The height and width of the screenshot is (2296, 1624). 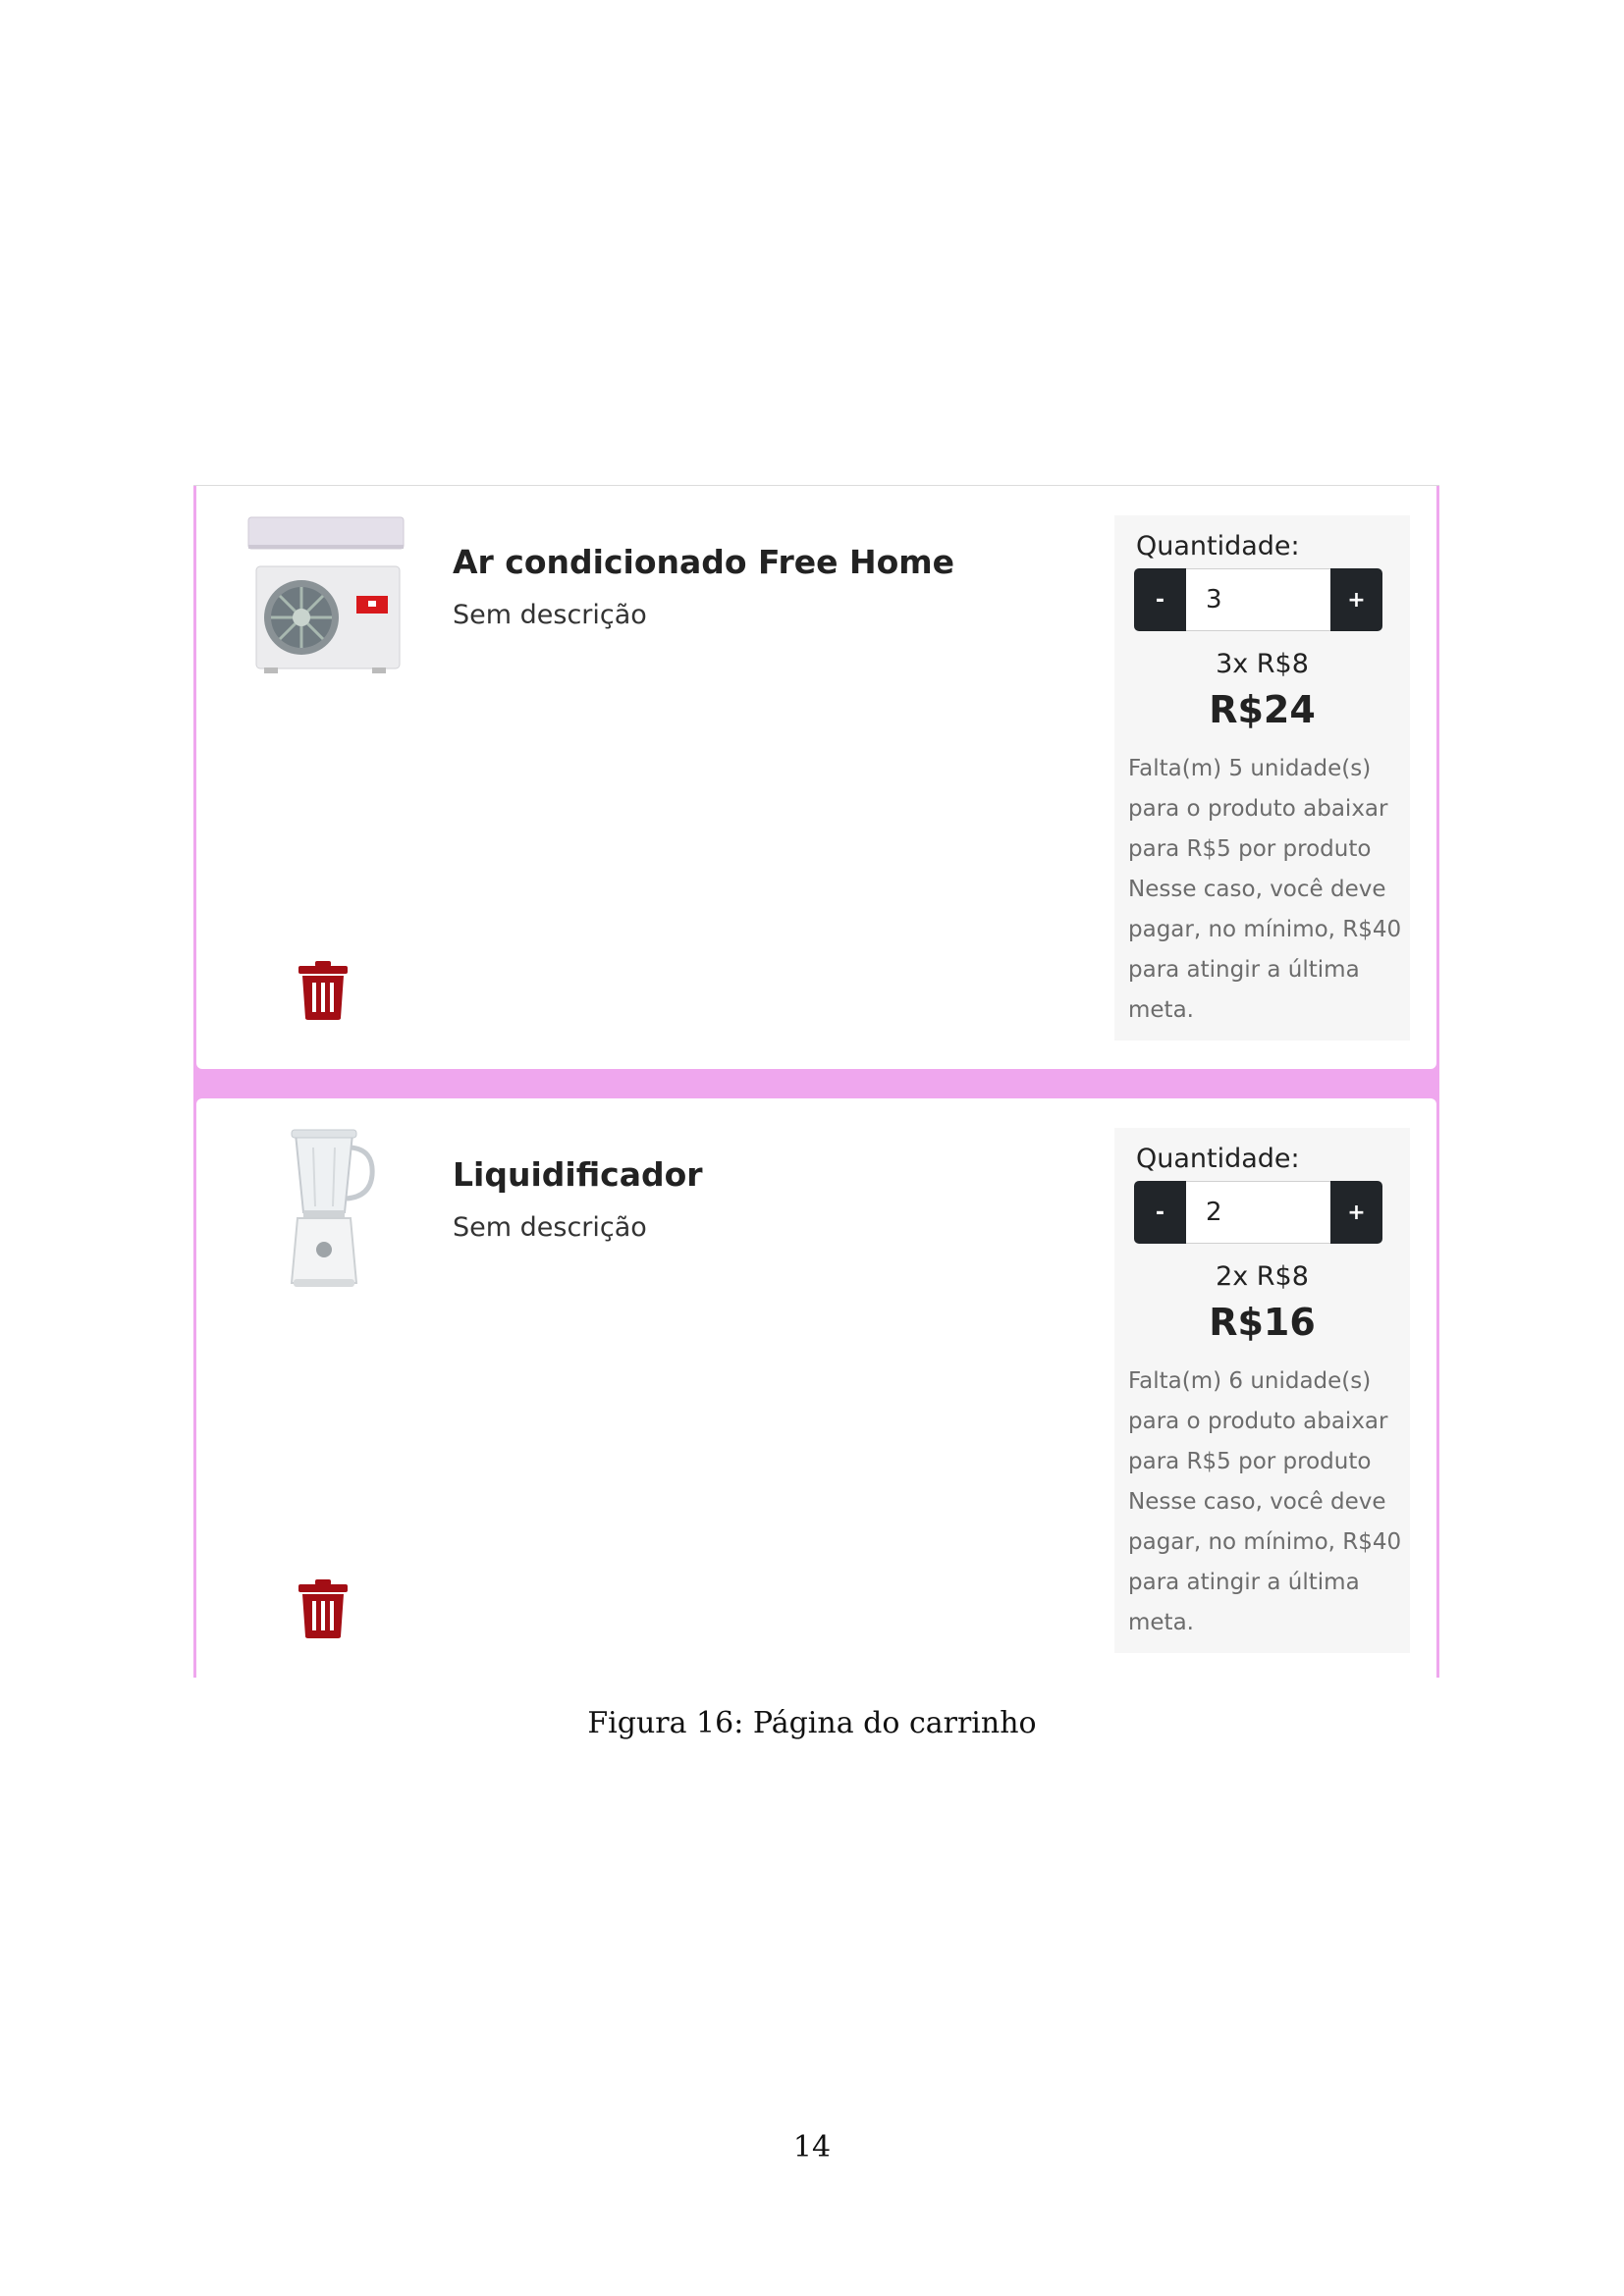 What do you see at coordinates (332, 1208) in the screenshot?
I see `blender-image` at bounding box center [332, 1208].